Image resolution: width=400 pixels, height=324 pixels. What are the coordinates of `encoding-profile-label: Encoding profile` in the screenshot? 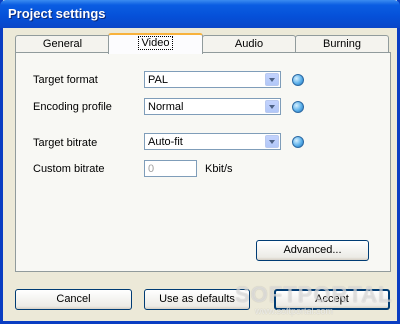 It's located at (72, 107).